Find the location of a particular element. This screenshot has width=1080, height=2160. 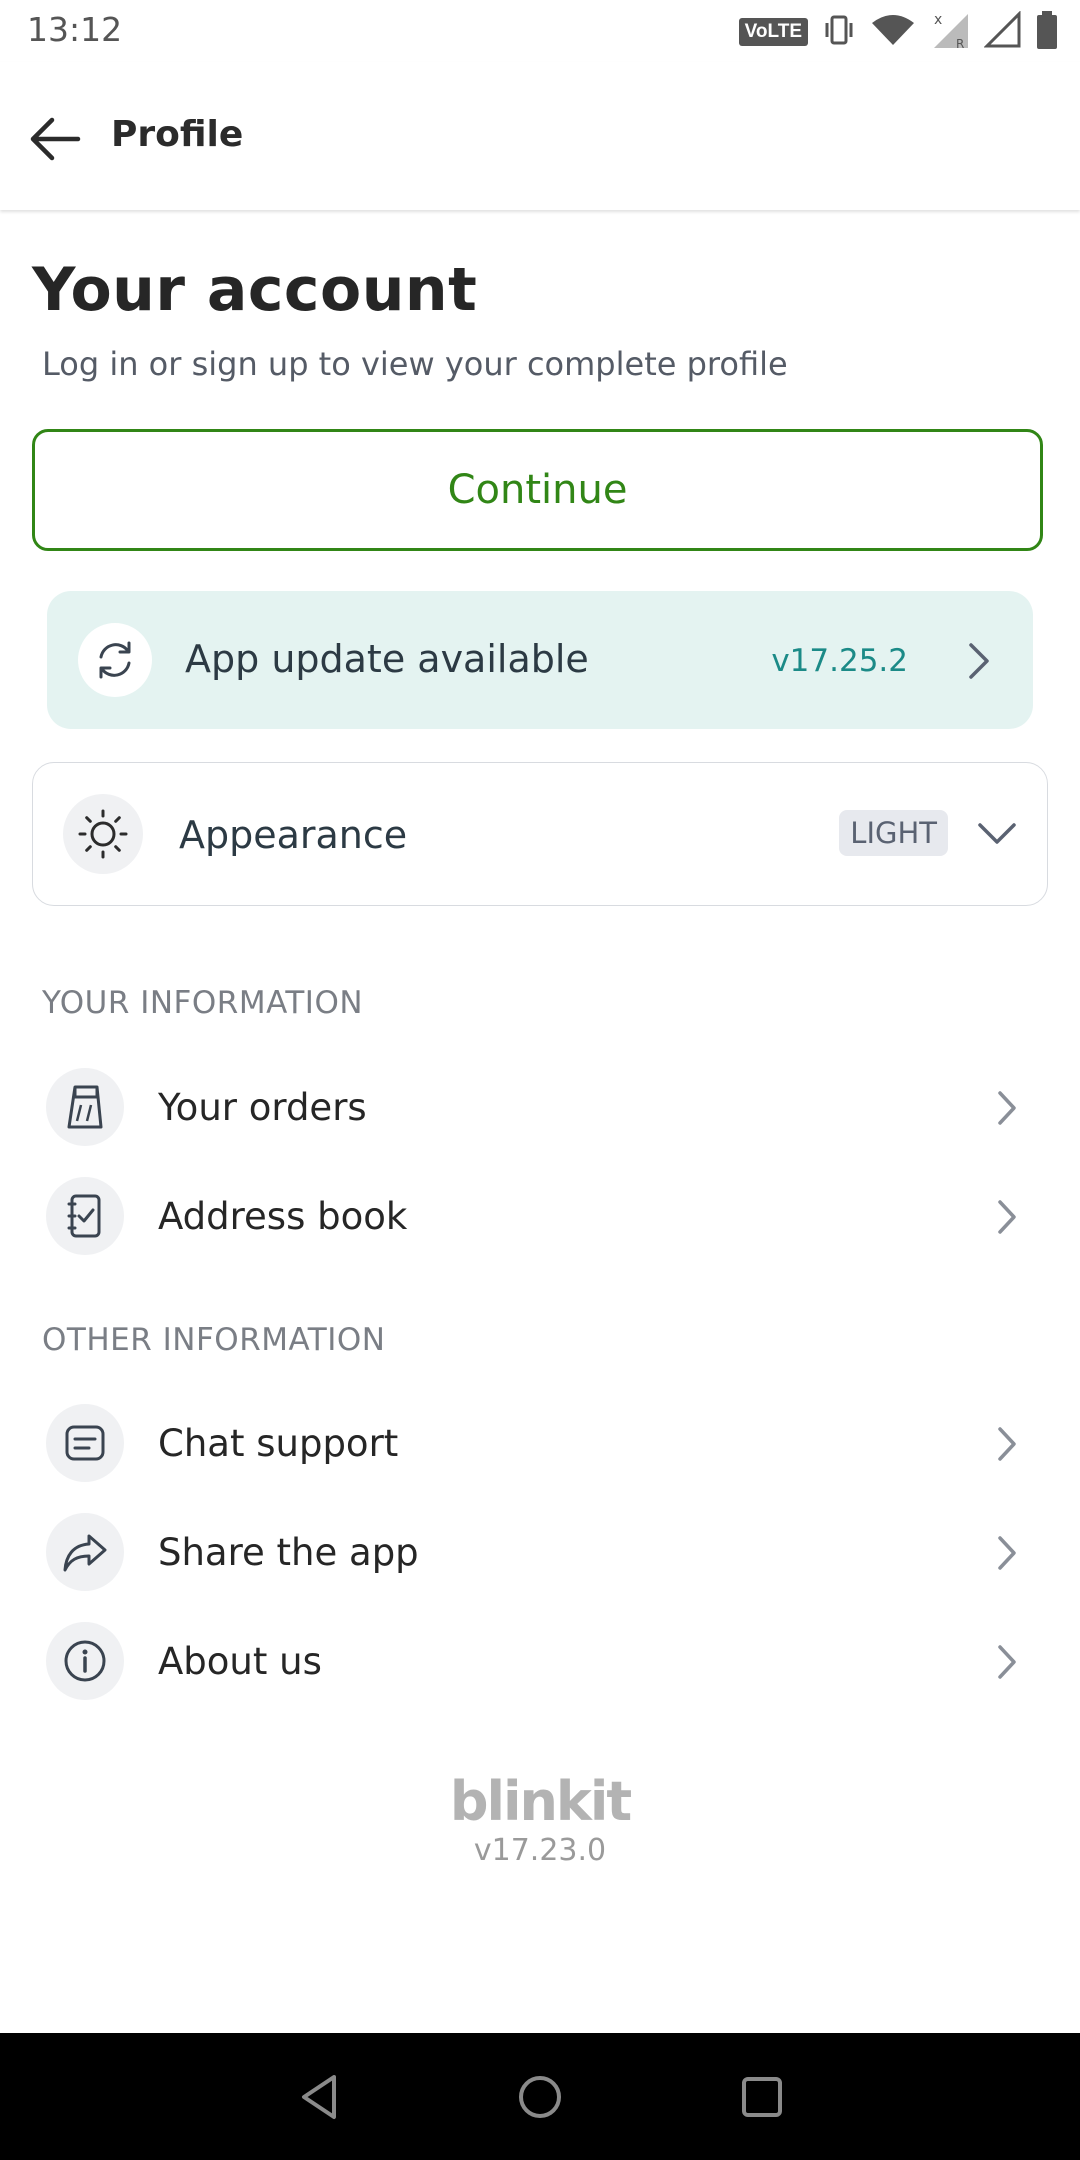

chat-icon is located at coordinates (85, 1443).